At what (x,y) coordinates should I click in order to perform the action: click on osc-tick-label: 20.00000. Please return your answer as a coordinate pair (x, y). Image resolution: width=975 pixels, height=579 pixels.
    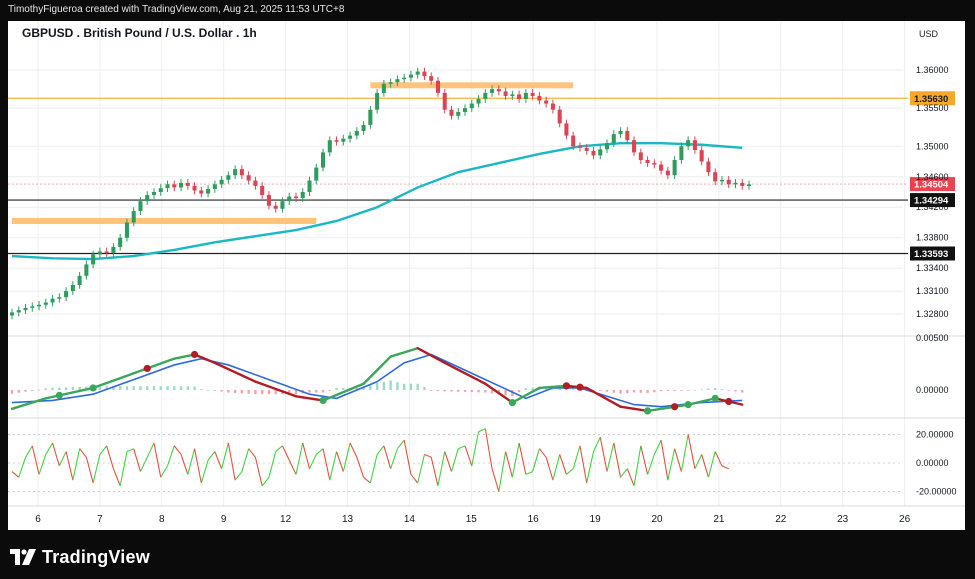
    Looking at the image, I should click on (935, 434).